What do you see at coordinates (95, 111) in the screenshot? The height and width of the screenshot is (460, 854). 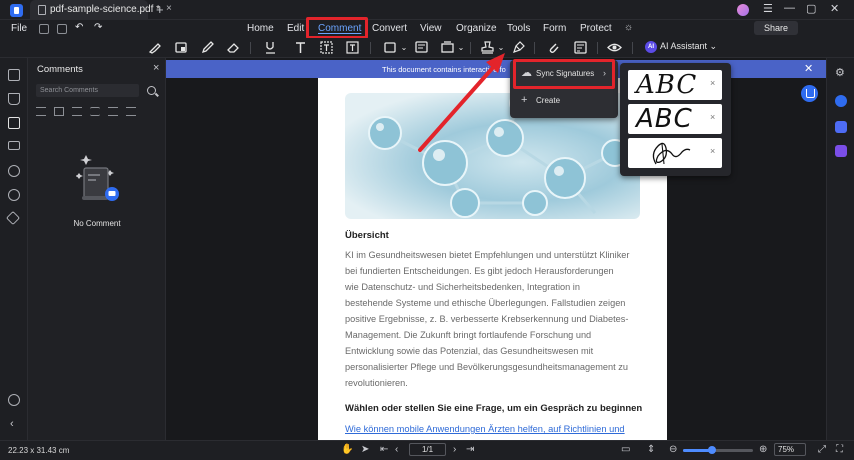 I see `expand-all-icon` at bounding box center [95, 111].